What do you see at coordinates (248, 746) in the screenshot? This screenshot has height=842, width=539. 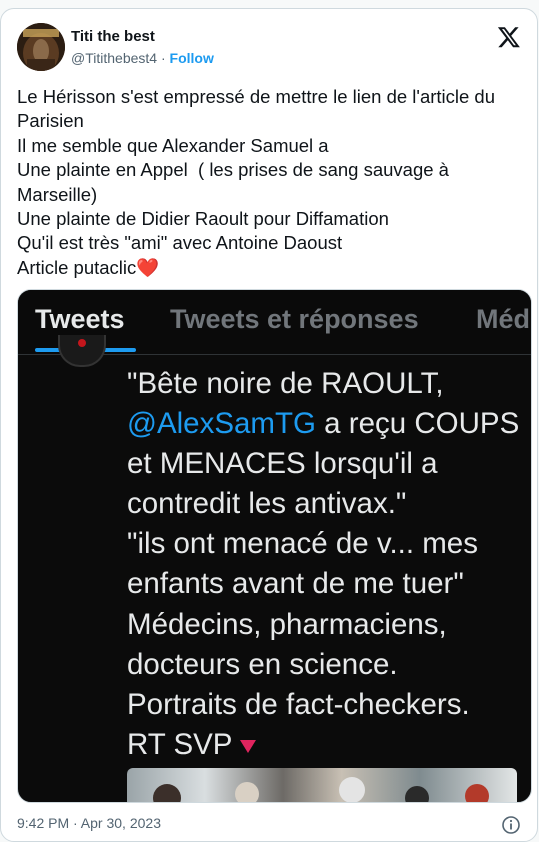 I see `red-triangle-icon` at bounding box center [248, 746].